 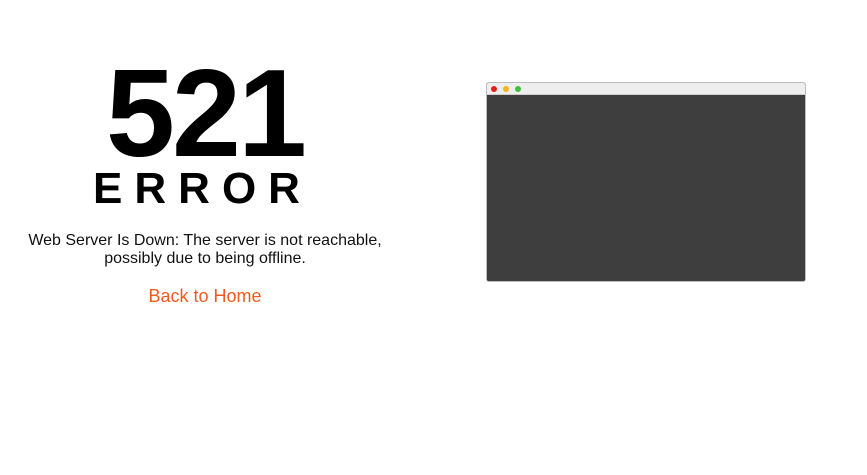 What do you see at coordinates (202, 188) in the screenshot?
I see `error-heading: ERROR` at bounding box center [202, 188].